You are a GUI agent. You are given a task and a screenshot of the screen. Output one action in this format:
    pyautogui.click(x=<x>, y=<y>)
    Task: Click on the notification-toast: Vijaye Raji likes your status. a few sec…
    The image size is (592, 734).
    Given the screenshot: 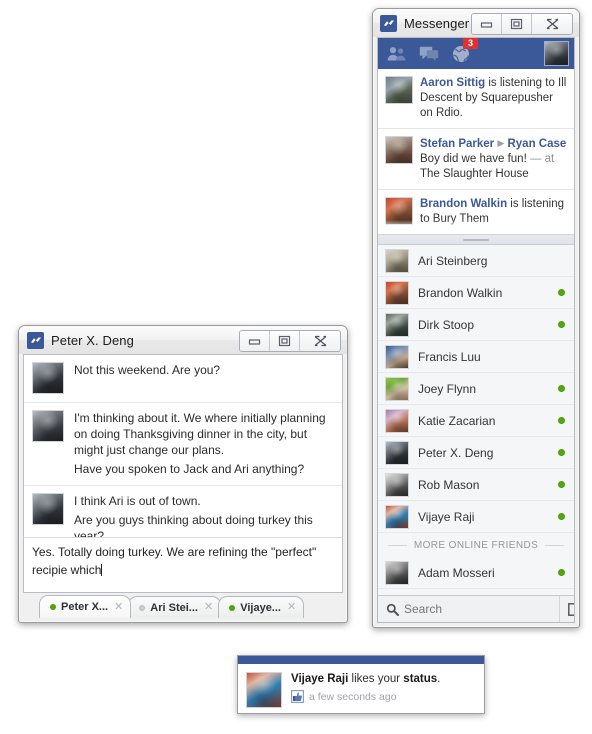 What is the action you would take?
    pyautogui.click(x=361, y=684)
    